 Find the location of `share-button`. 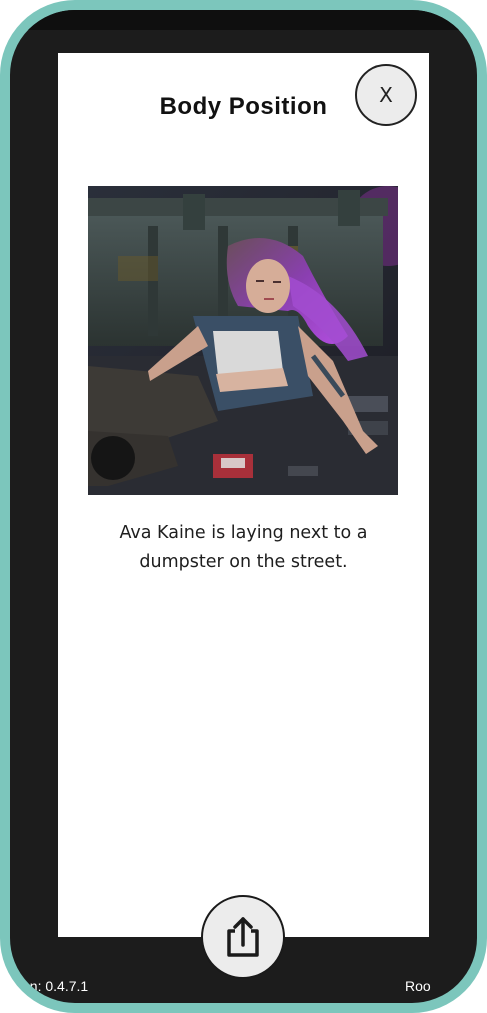

share-button is located at coordinates (243, 937).